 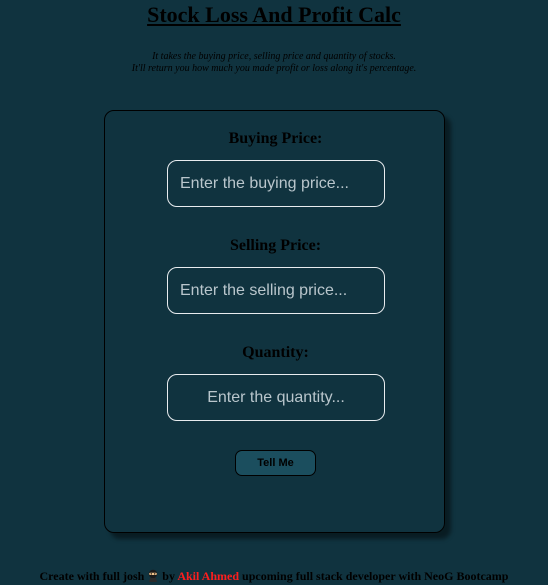 What do you see at coordinates (153, 575) in the screenshot?
I see `ninja-emoji-icon` at bounding box center [153, 575].